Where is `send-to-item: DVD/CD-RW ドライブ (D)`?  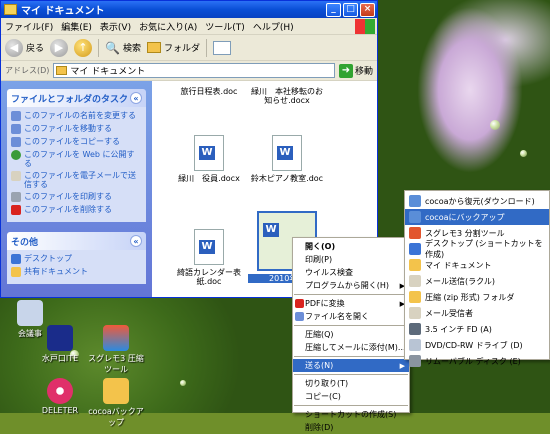 send-to-item: DVD/CD-RW ドライブ (D) is located at coordinates (477, 345).